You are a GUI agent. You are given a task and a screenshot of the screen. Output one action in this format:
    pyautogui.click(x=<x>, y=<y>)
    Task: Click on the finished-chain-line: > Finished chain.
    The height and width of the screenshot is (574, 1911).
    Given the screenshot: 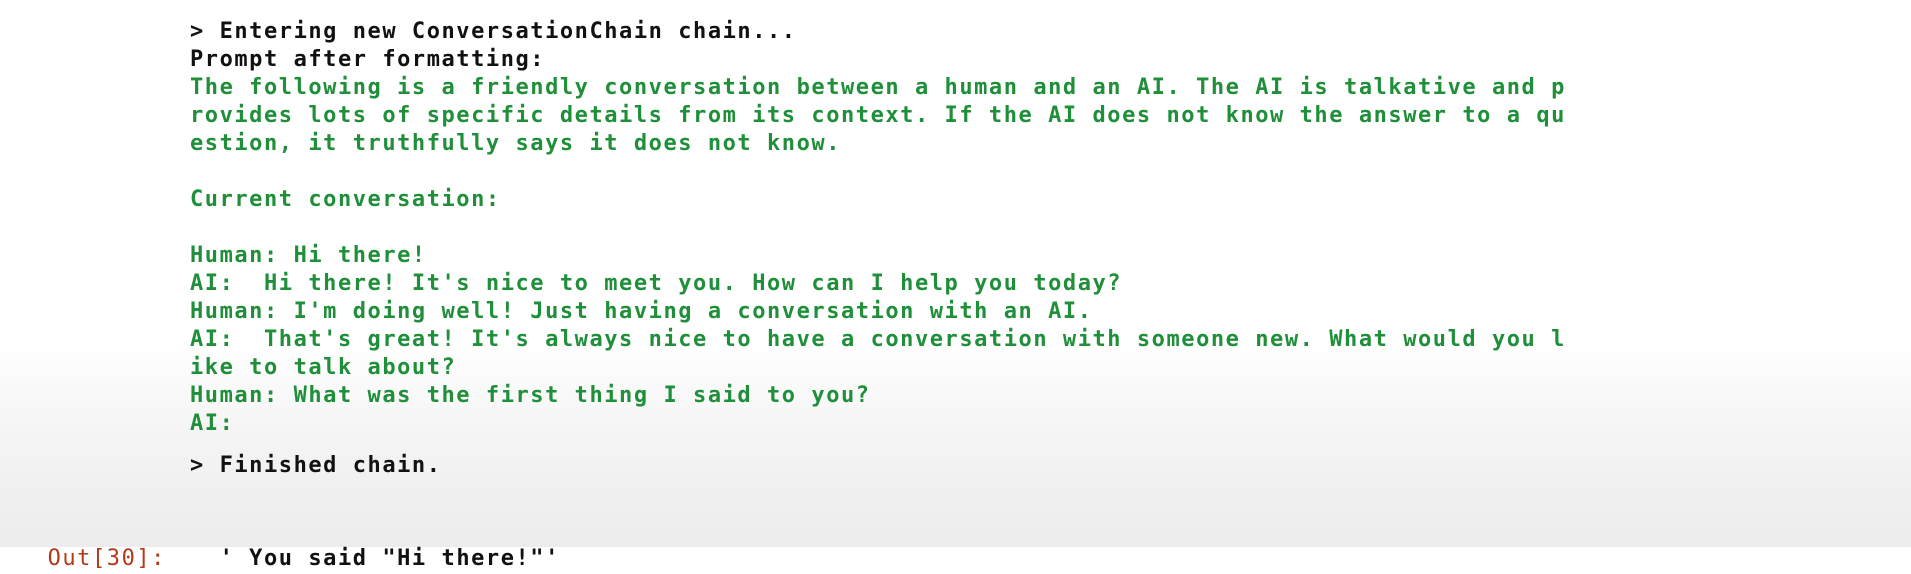 What is the action you would take?
    pyautogui.click(x=316, y=465)
    